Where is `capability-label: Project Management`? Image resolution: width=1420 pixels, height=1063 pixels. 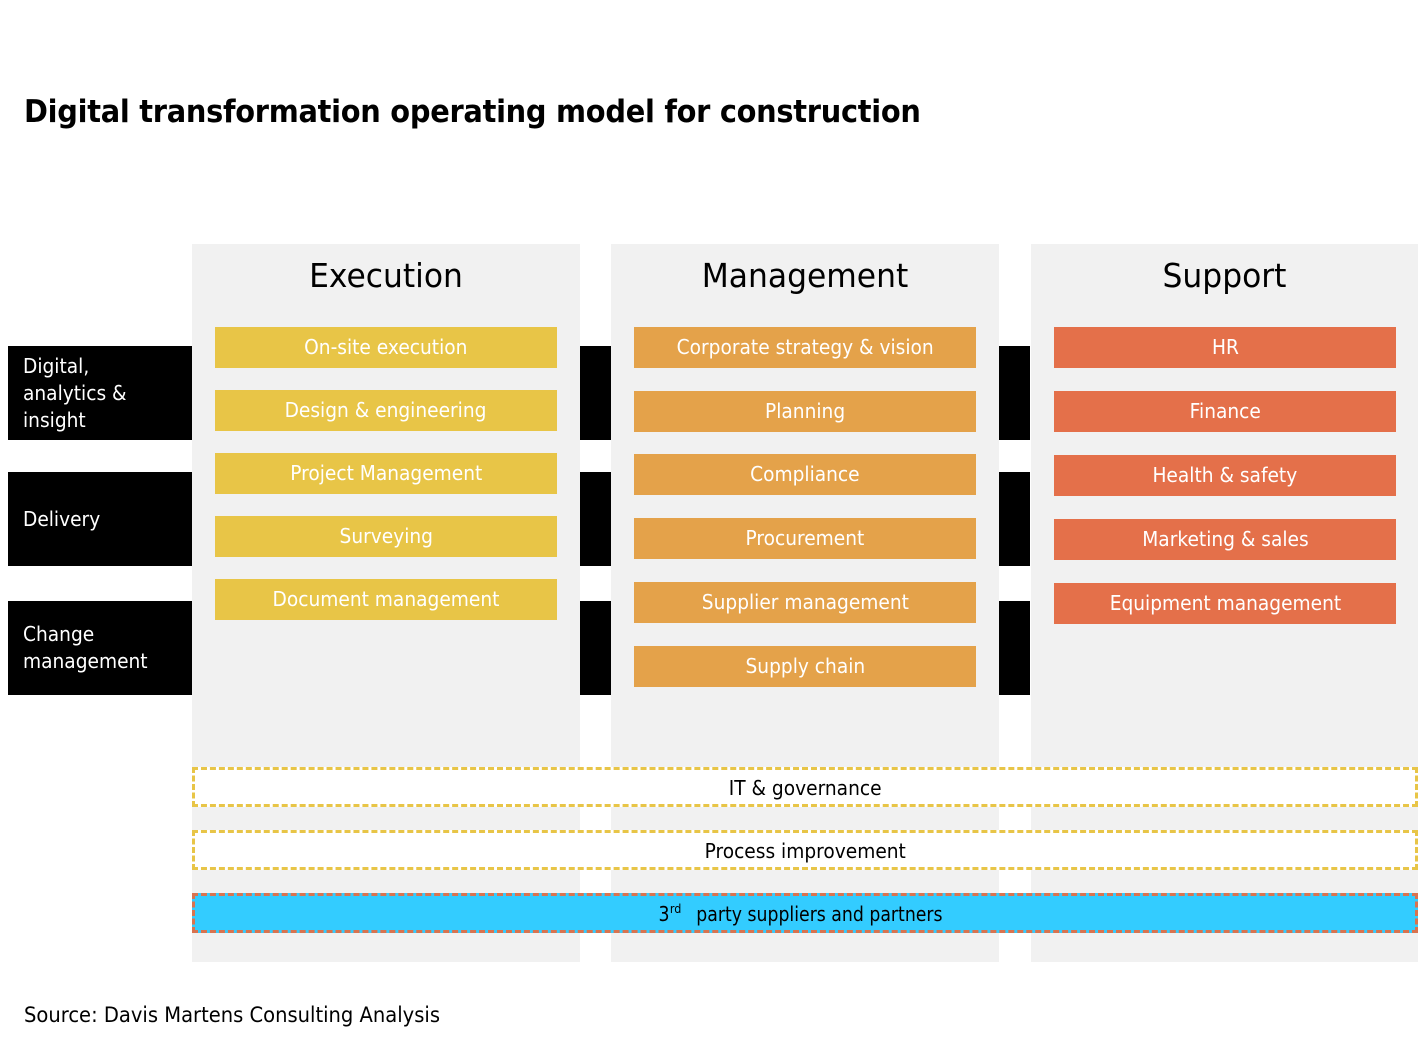
capability-label: Project Management is located at coordinates (386, 473).